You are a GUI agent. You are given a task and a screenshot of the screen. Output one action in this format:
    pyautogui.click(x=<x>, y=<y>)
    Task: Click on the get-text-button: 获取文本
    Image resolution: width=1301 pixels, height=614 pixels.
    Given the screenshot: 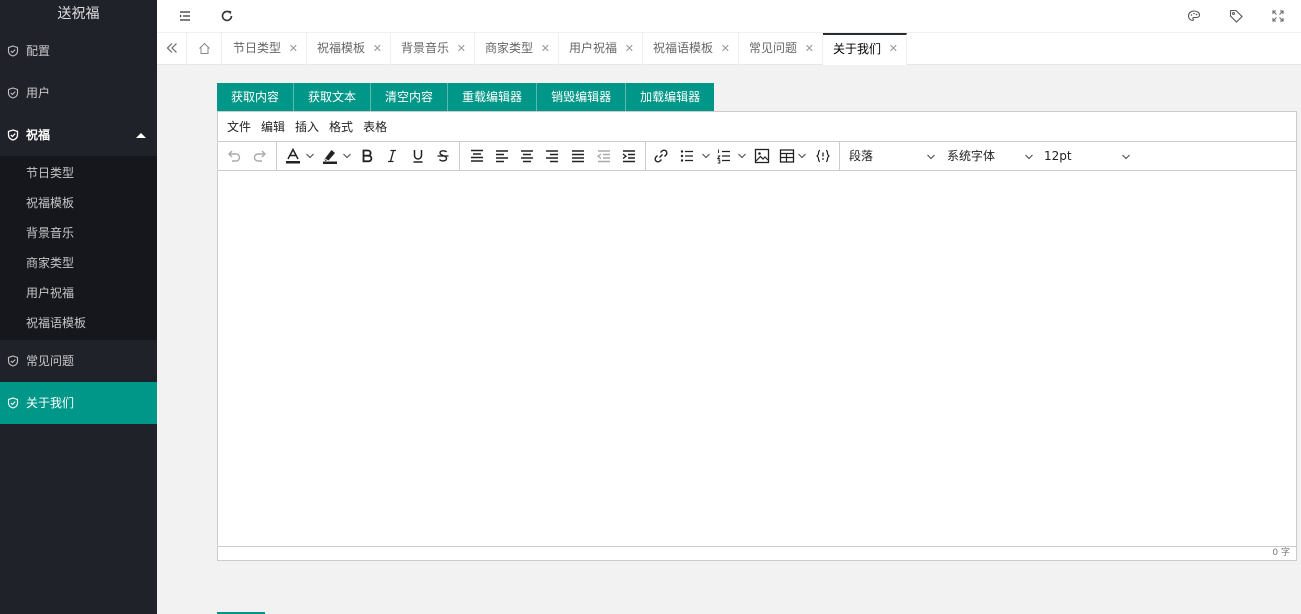 What is the action you would take?
    pyautogui.click(x=333, y=97)
    